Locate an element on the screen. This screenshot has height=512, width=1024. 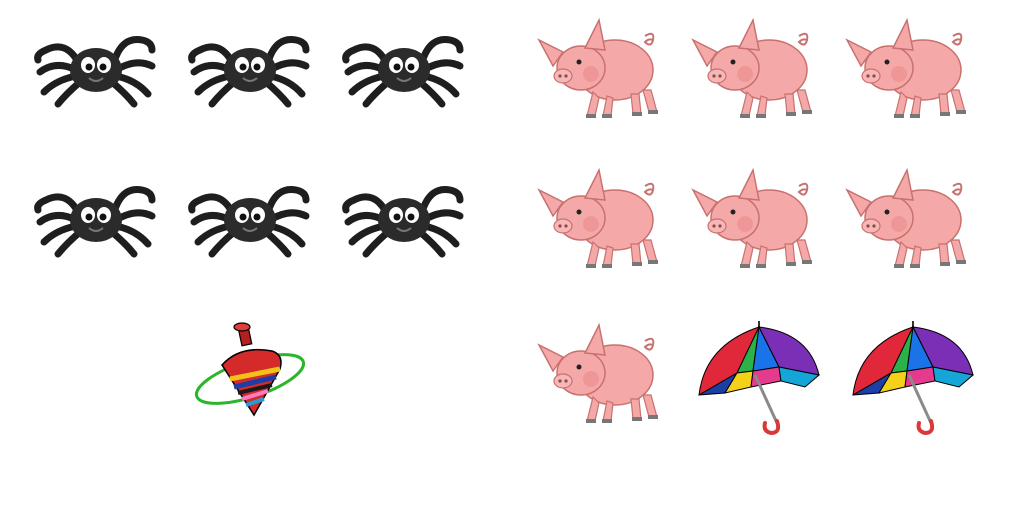
spinning-top-icon is located at coordinates (250, 375).